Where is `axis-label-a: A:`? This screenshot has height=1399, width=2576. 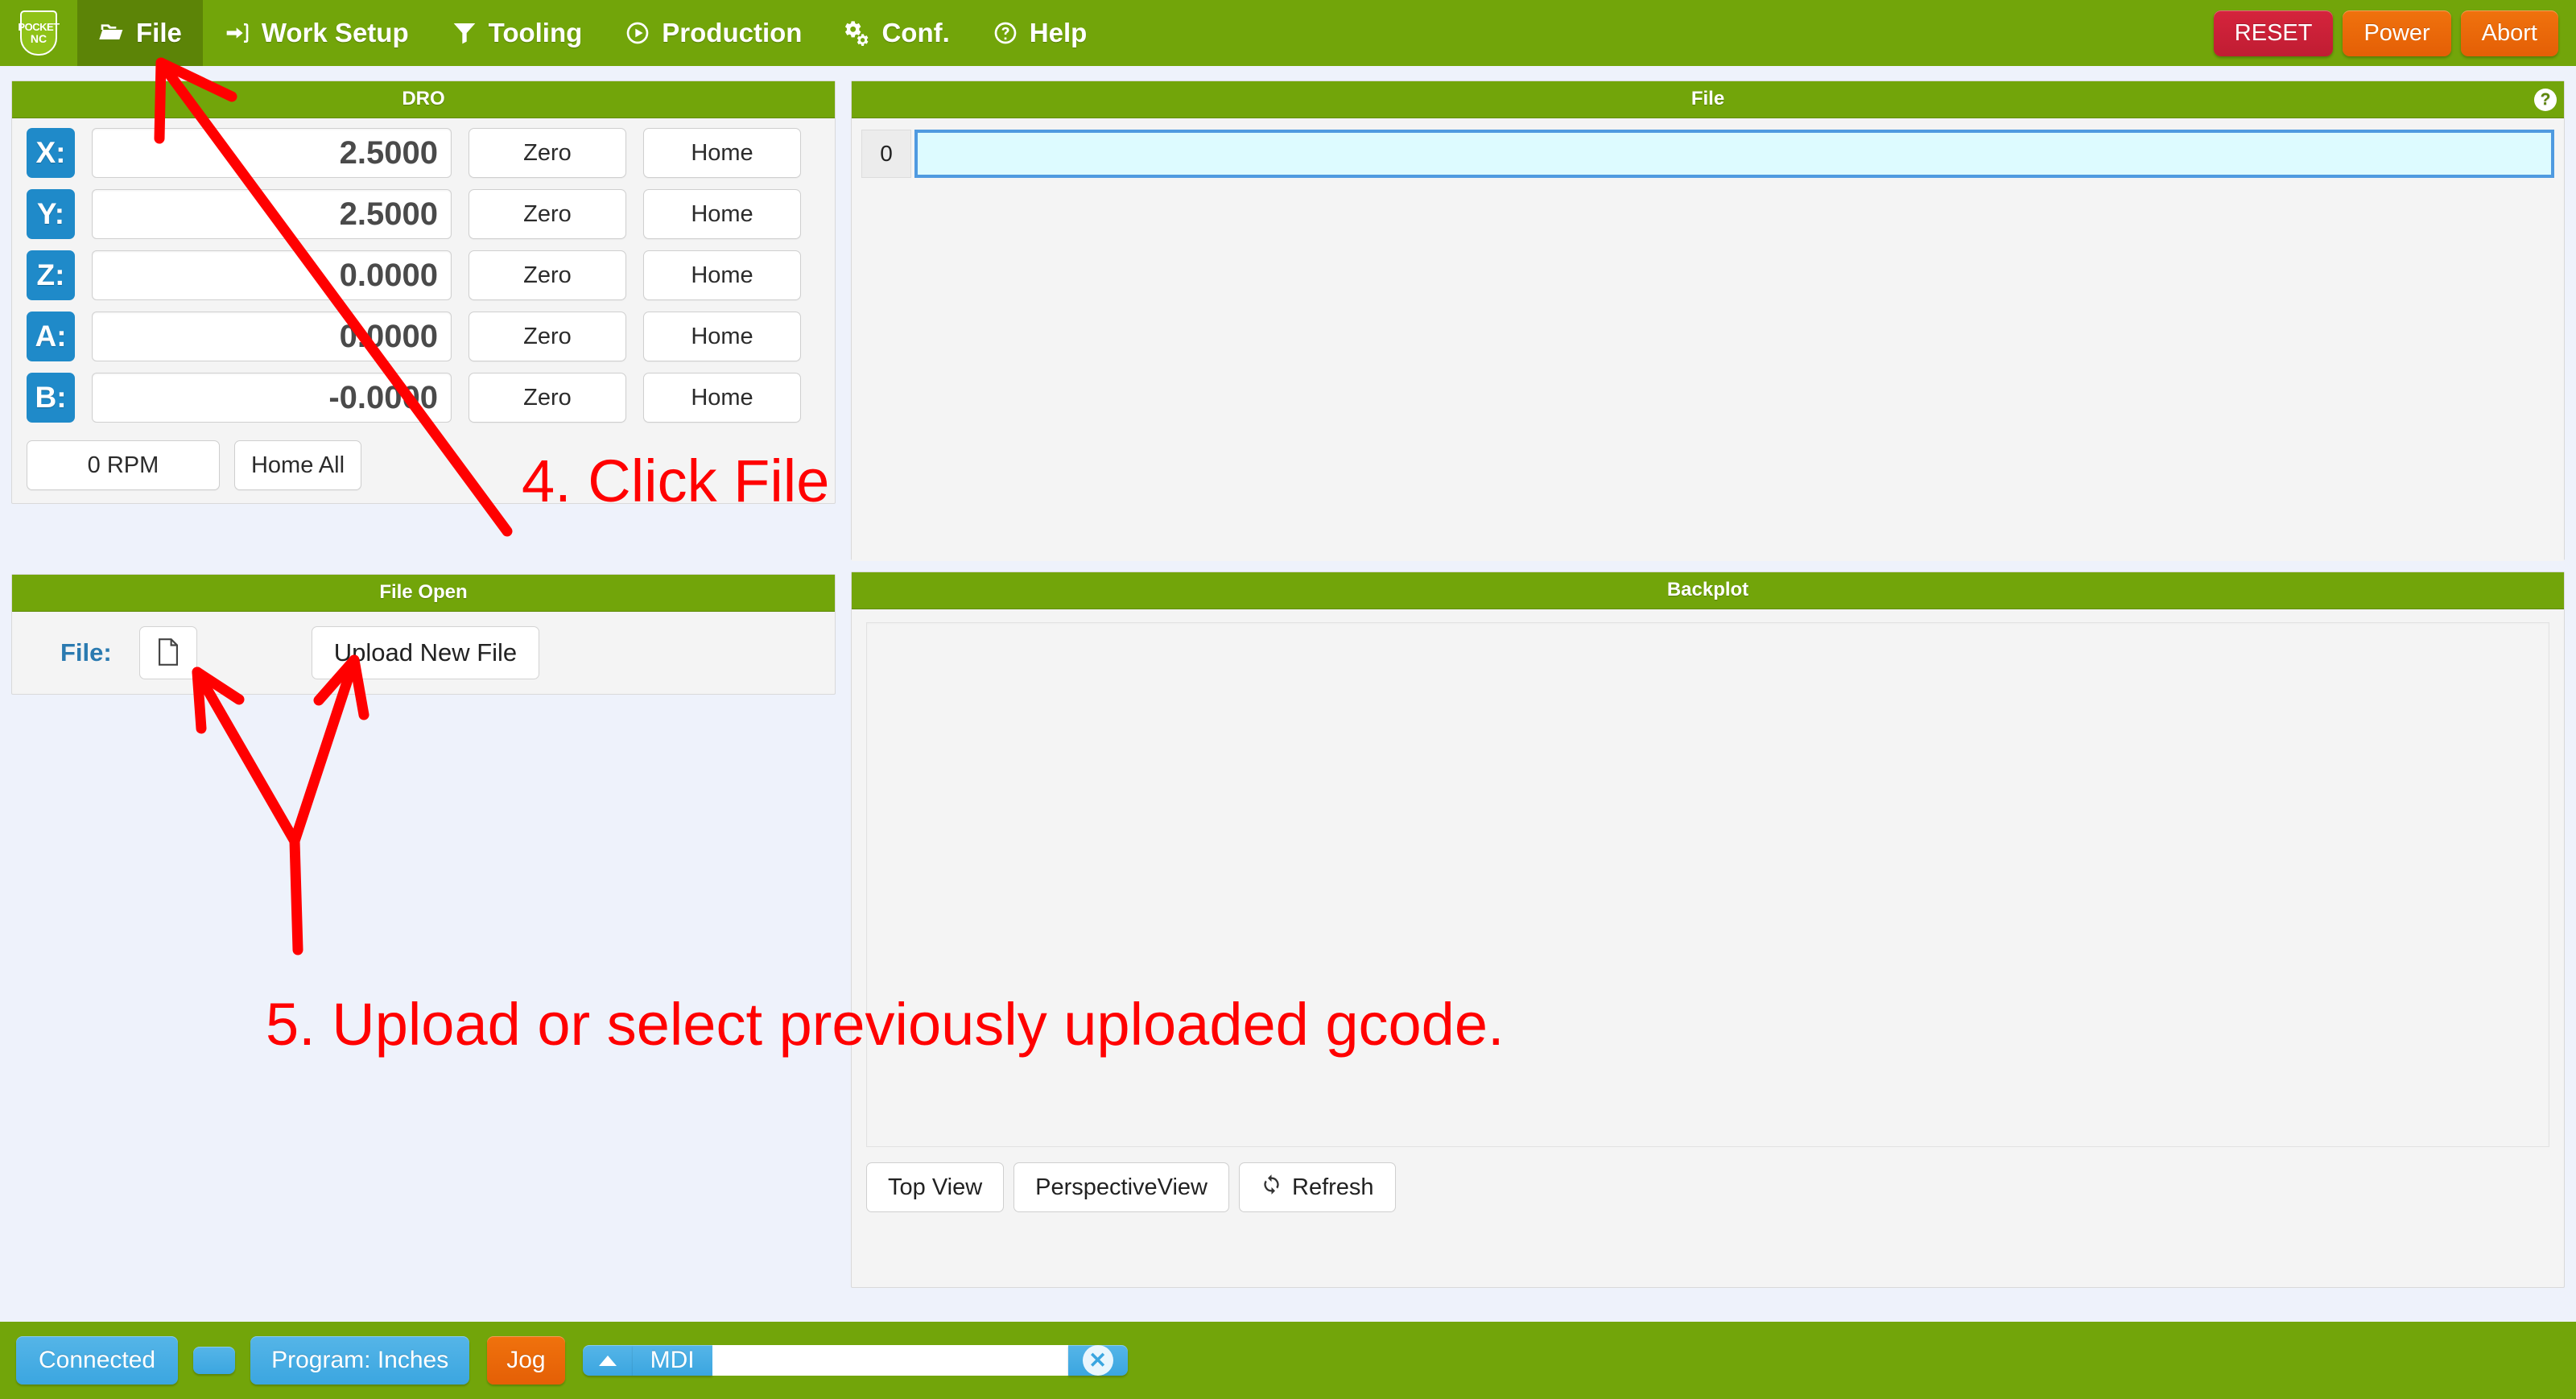
axis-label-a: A: is located at coordinates (51, 336).